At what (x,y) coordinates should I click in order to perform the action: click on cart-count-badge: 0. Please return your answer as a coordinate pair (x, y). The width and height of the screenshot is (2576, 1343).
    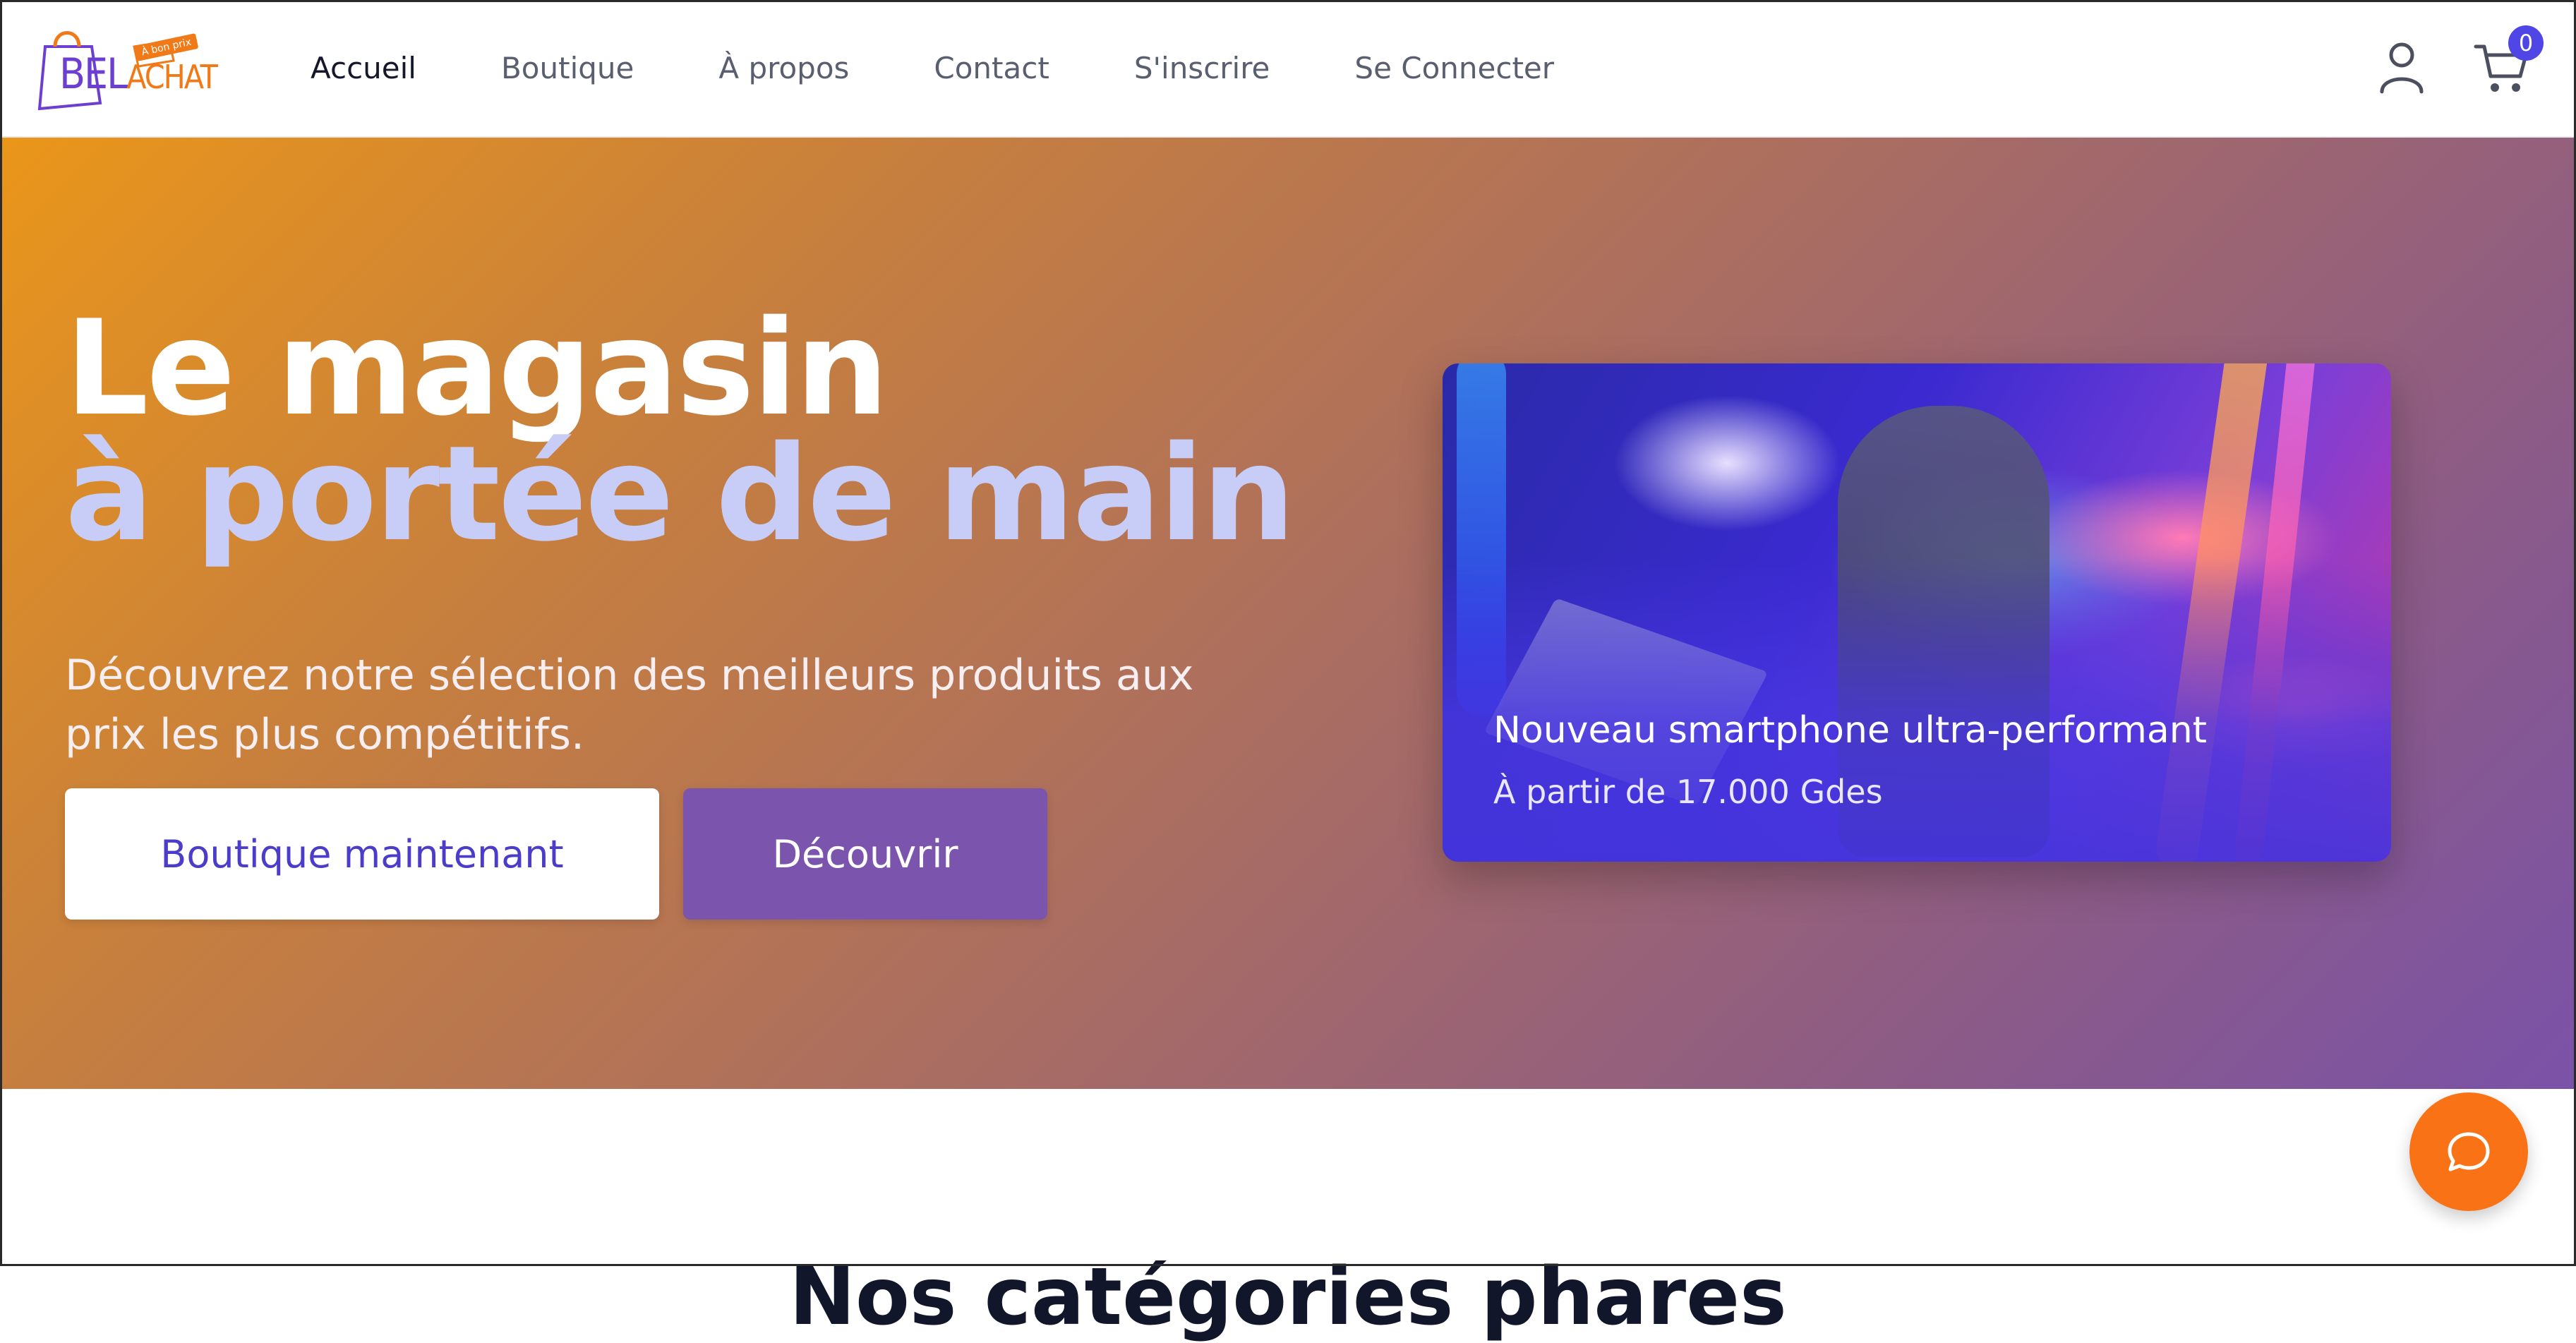
    Looking at the image, I should click on (2526, 43).